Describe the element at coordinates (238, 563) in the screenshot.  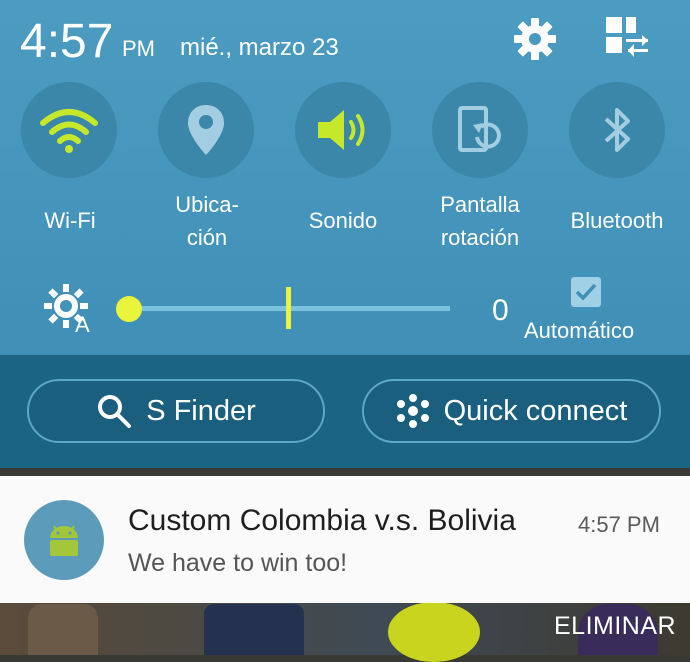
I see `notification-body: We have to win too!` at that location.